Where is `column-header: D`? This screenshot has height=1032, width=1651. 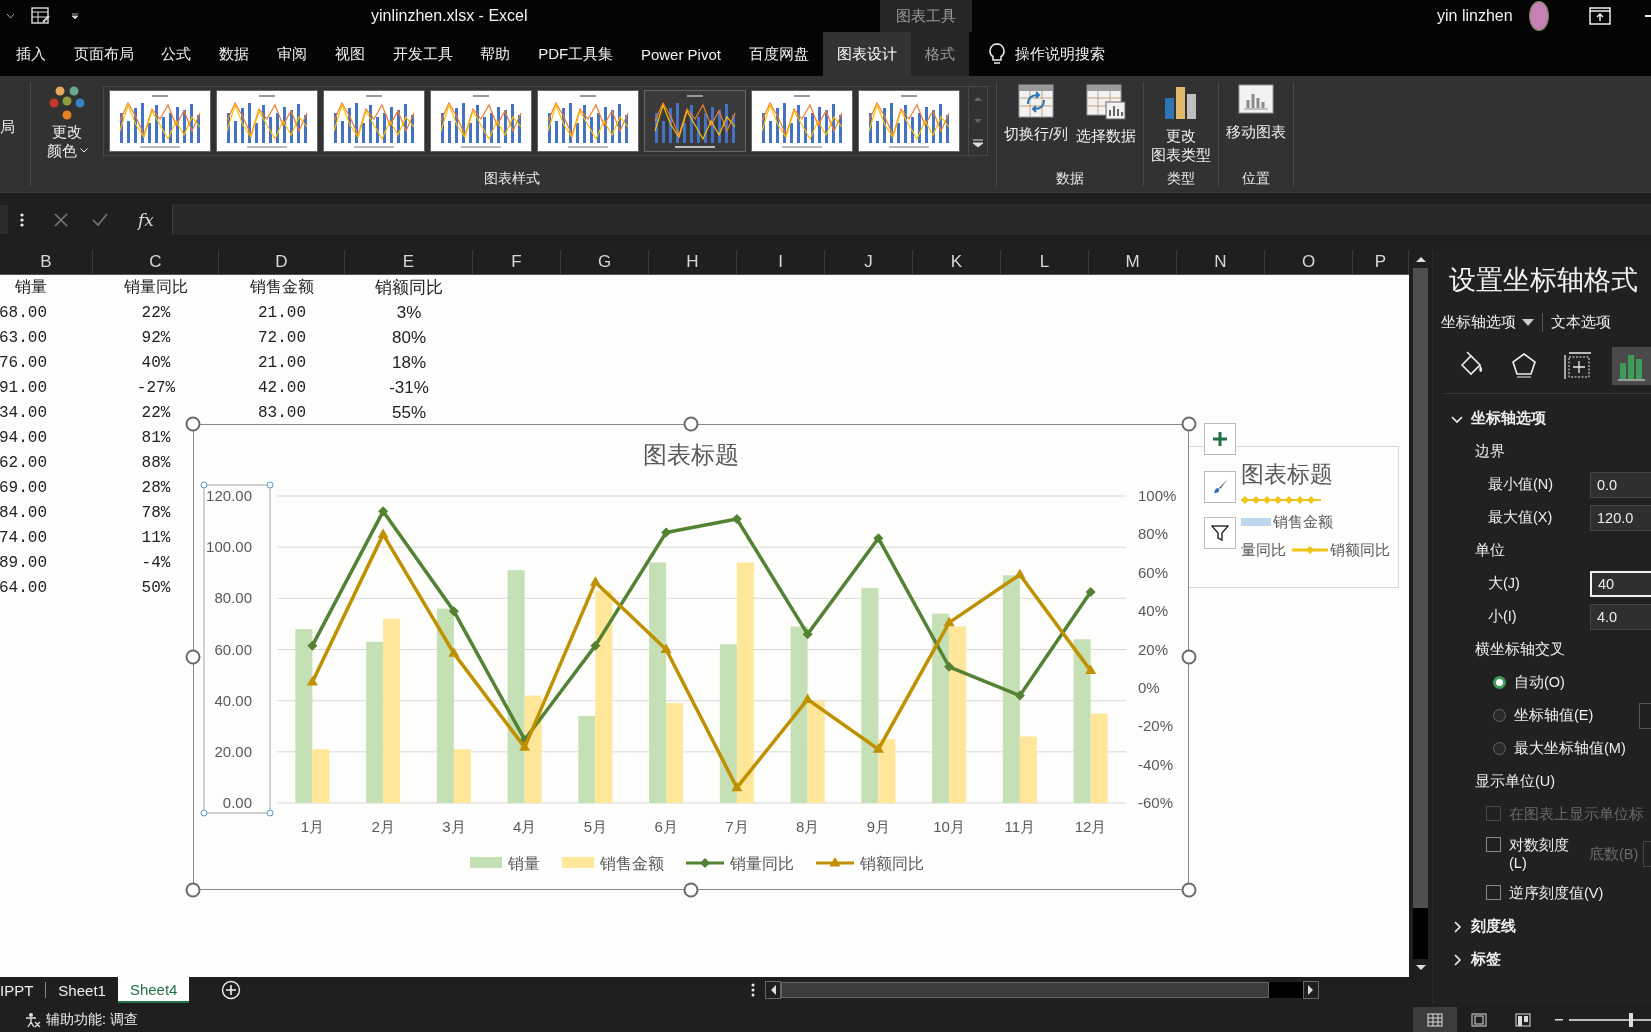
column-header: D is located at coordinates (282, 262).